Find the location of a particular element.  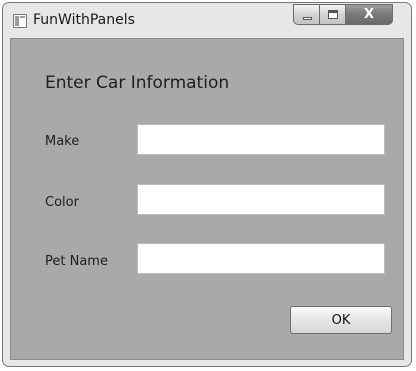

title-bar: FunWithPanels X is located at coordinates (207, 21).